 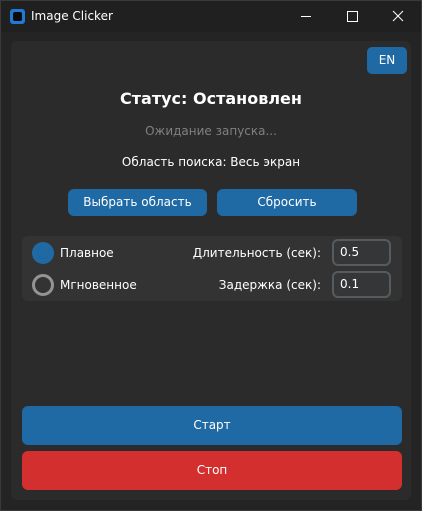 I want to click on reset-area-button: Сбросить, so click(x=287, y=202).